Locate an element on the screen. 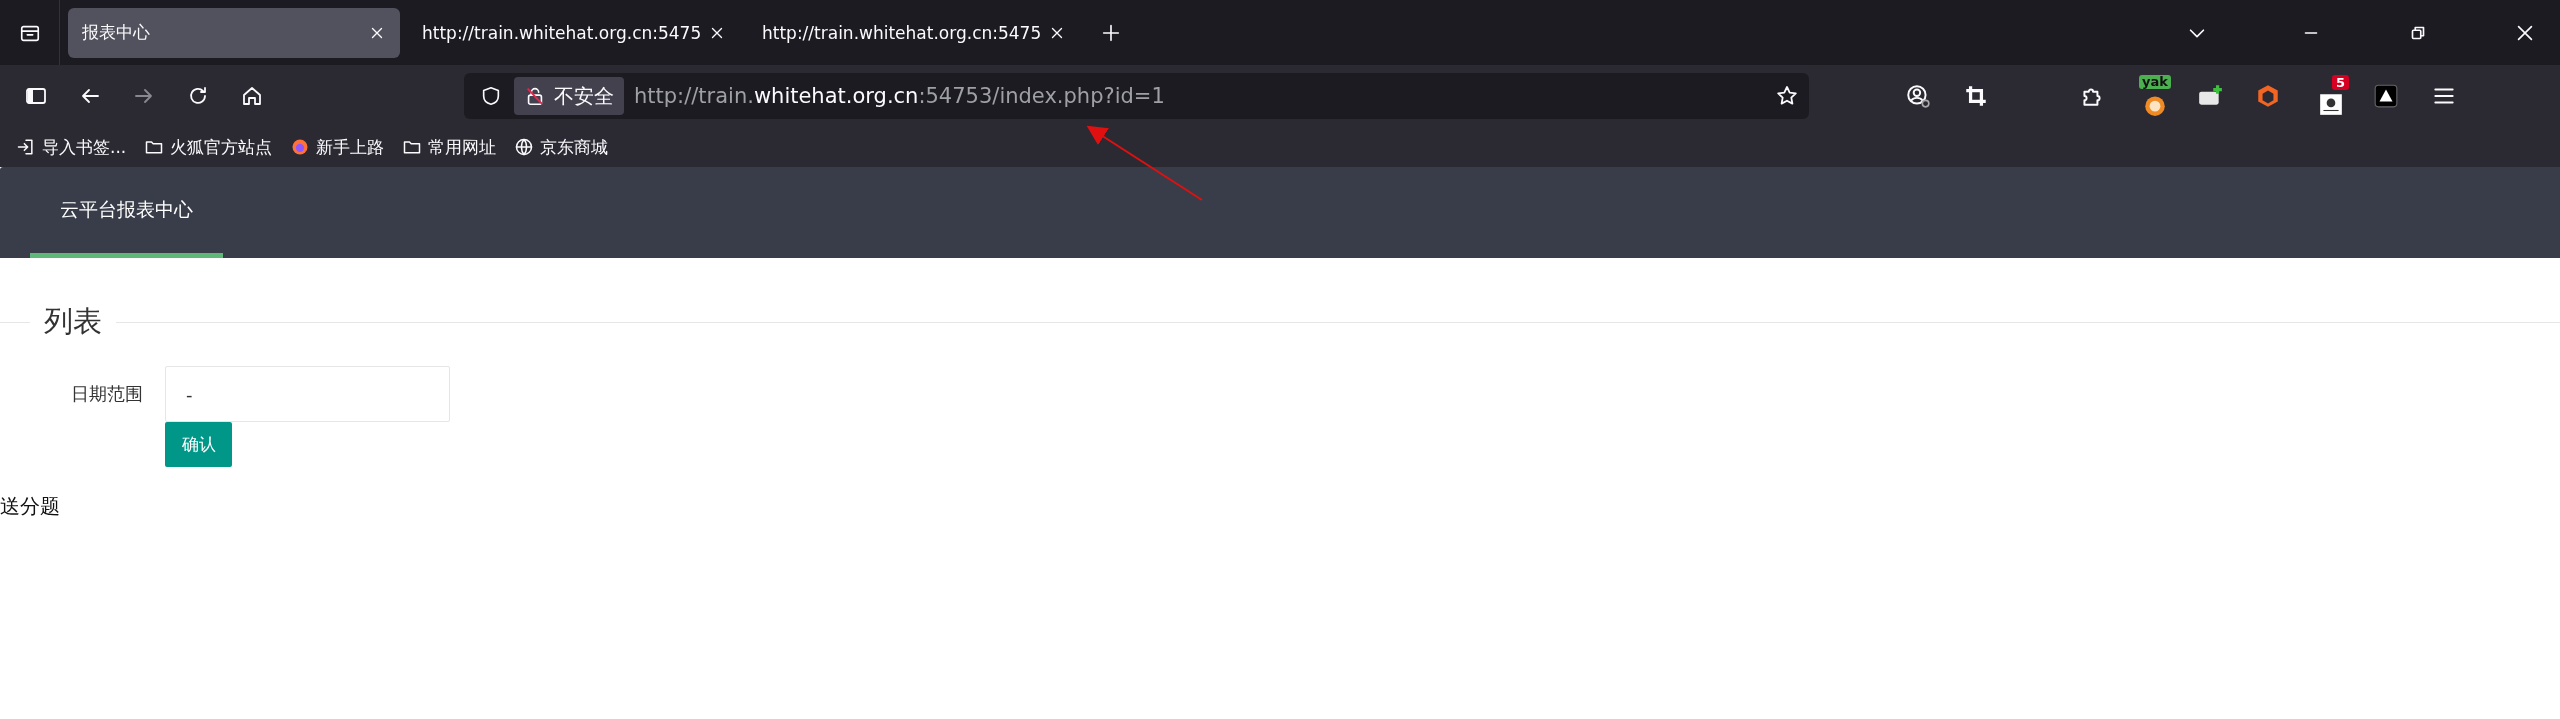 Image resolution: width=2560 pixels, height=719 pixels. home-icon is located at coordinates (252, 96).